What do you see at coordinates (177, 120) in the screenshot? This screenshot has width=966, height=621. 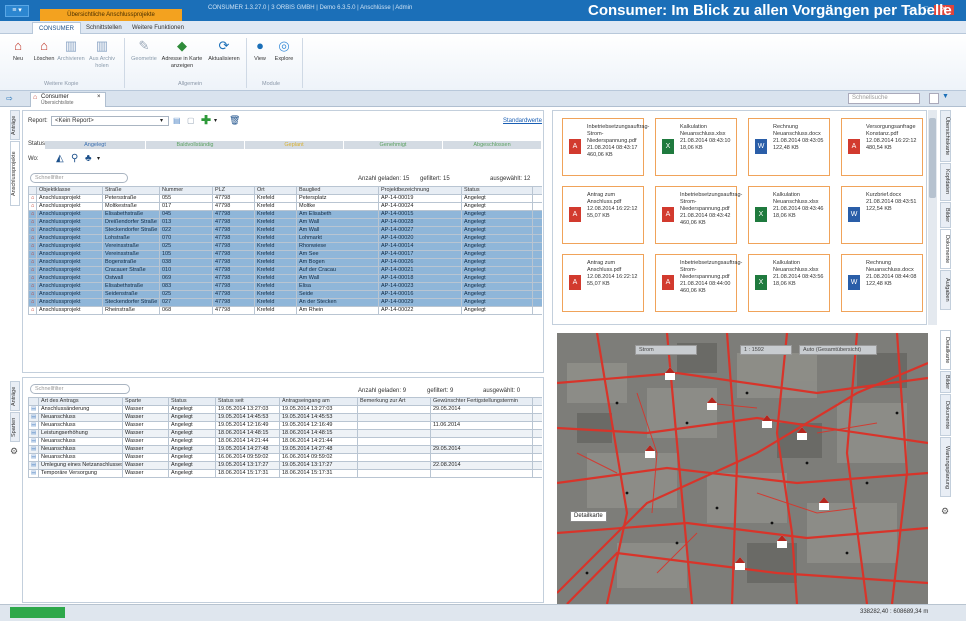 I see `report-run-icon: ▤` at bounding box center [177, 120].